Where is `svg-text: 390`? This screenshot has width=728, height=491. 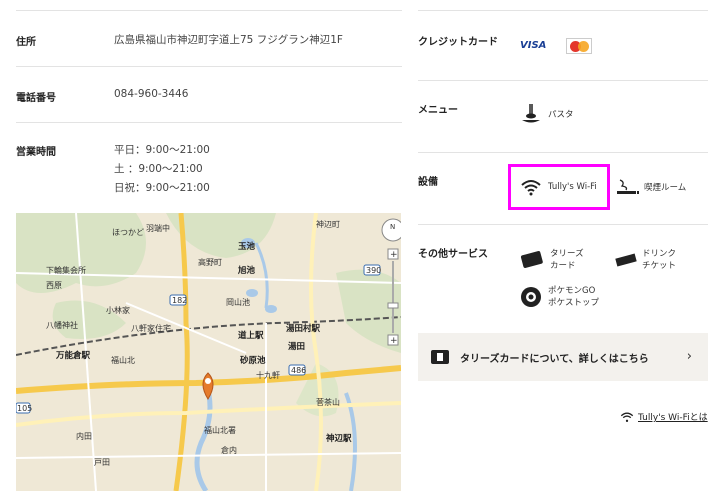 svg-text: 390 is located at coordinates (373, 270).